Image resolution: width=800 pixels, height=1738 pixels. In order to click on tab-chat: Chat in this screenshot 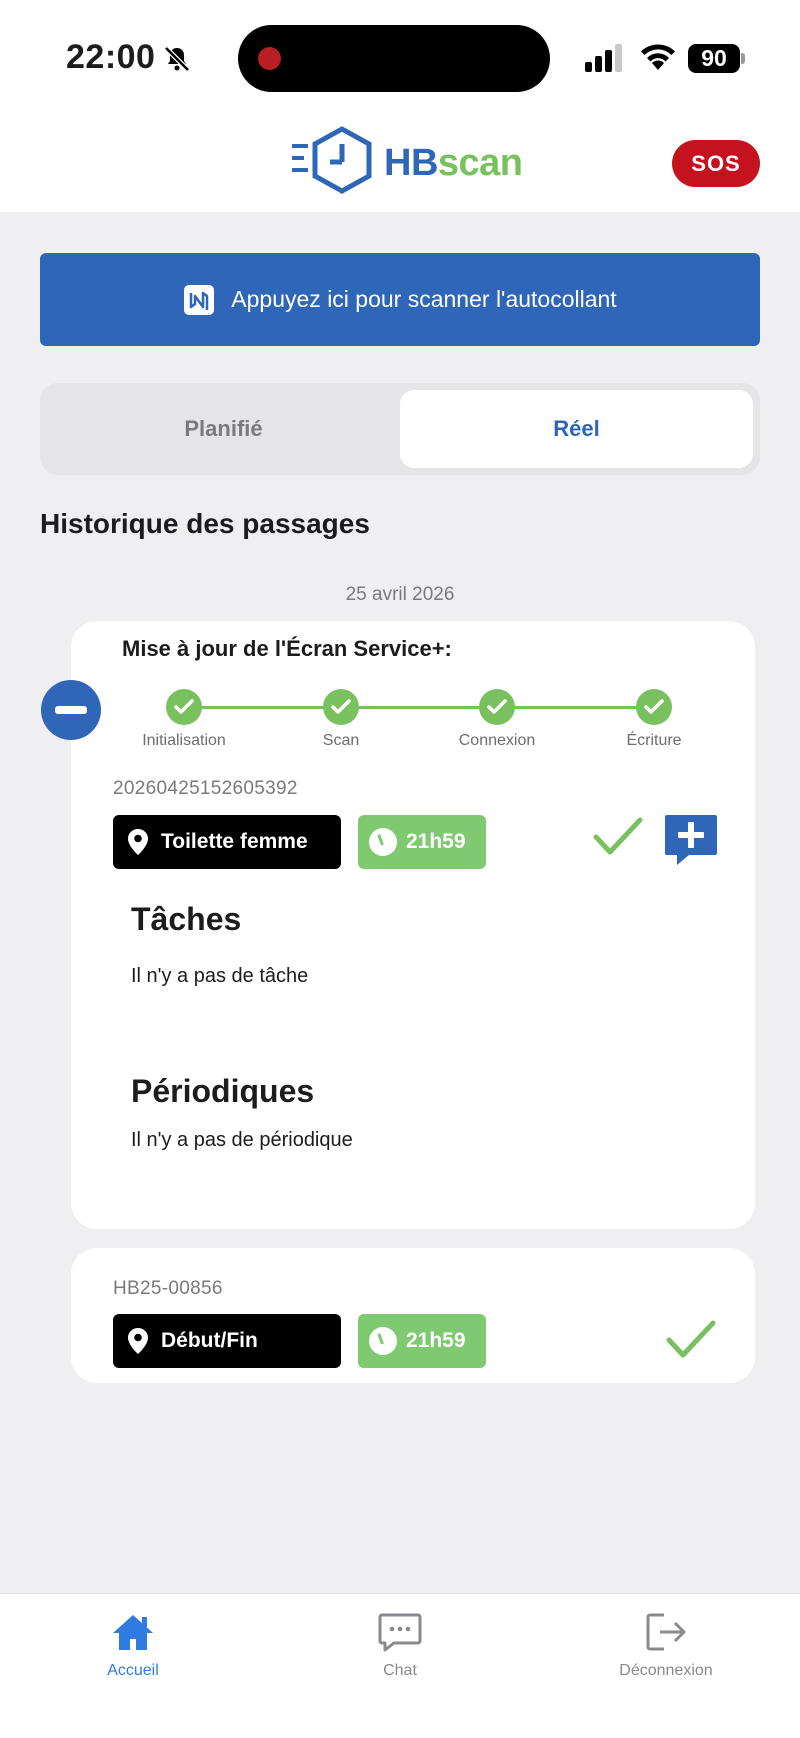, I will do `click(400, 1646)`.